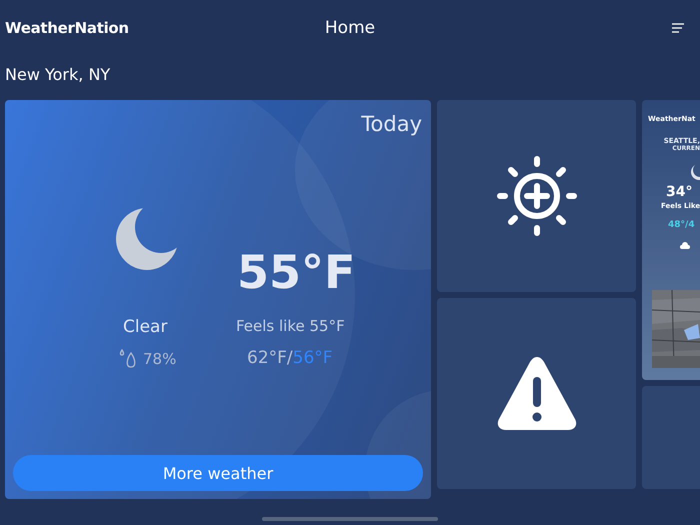  What do you see at coordinates (159, 359) in the screenshot?
I see `humidity-value: 78%` at bounding box center [159, 359].